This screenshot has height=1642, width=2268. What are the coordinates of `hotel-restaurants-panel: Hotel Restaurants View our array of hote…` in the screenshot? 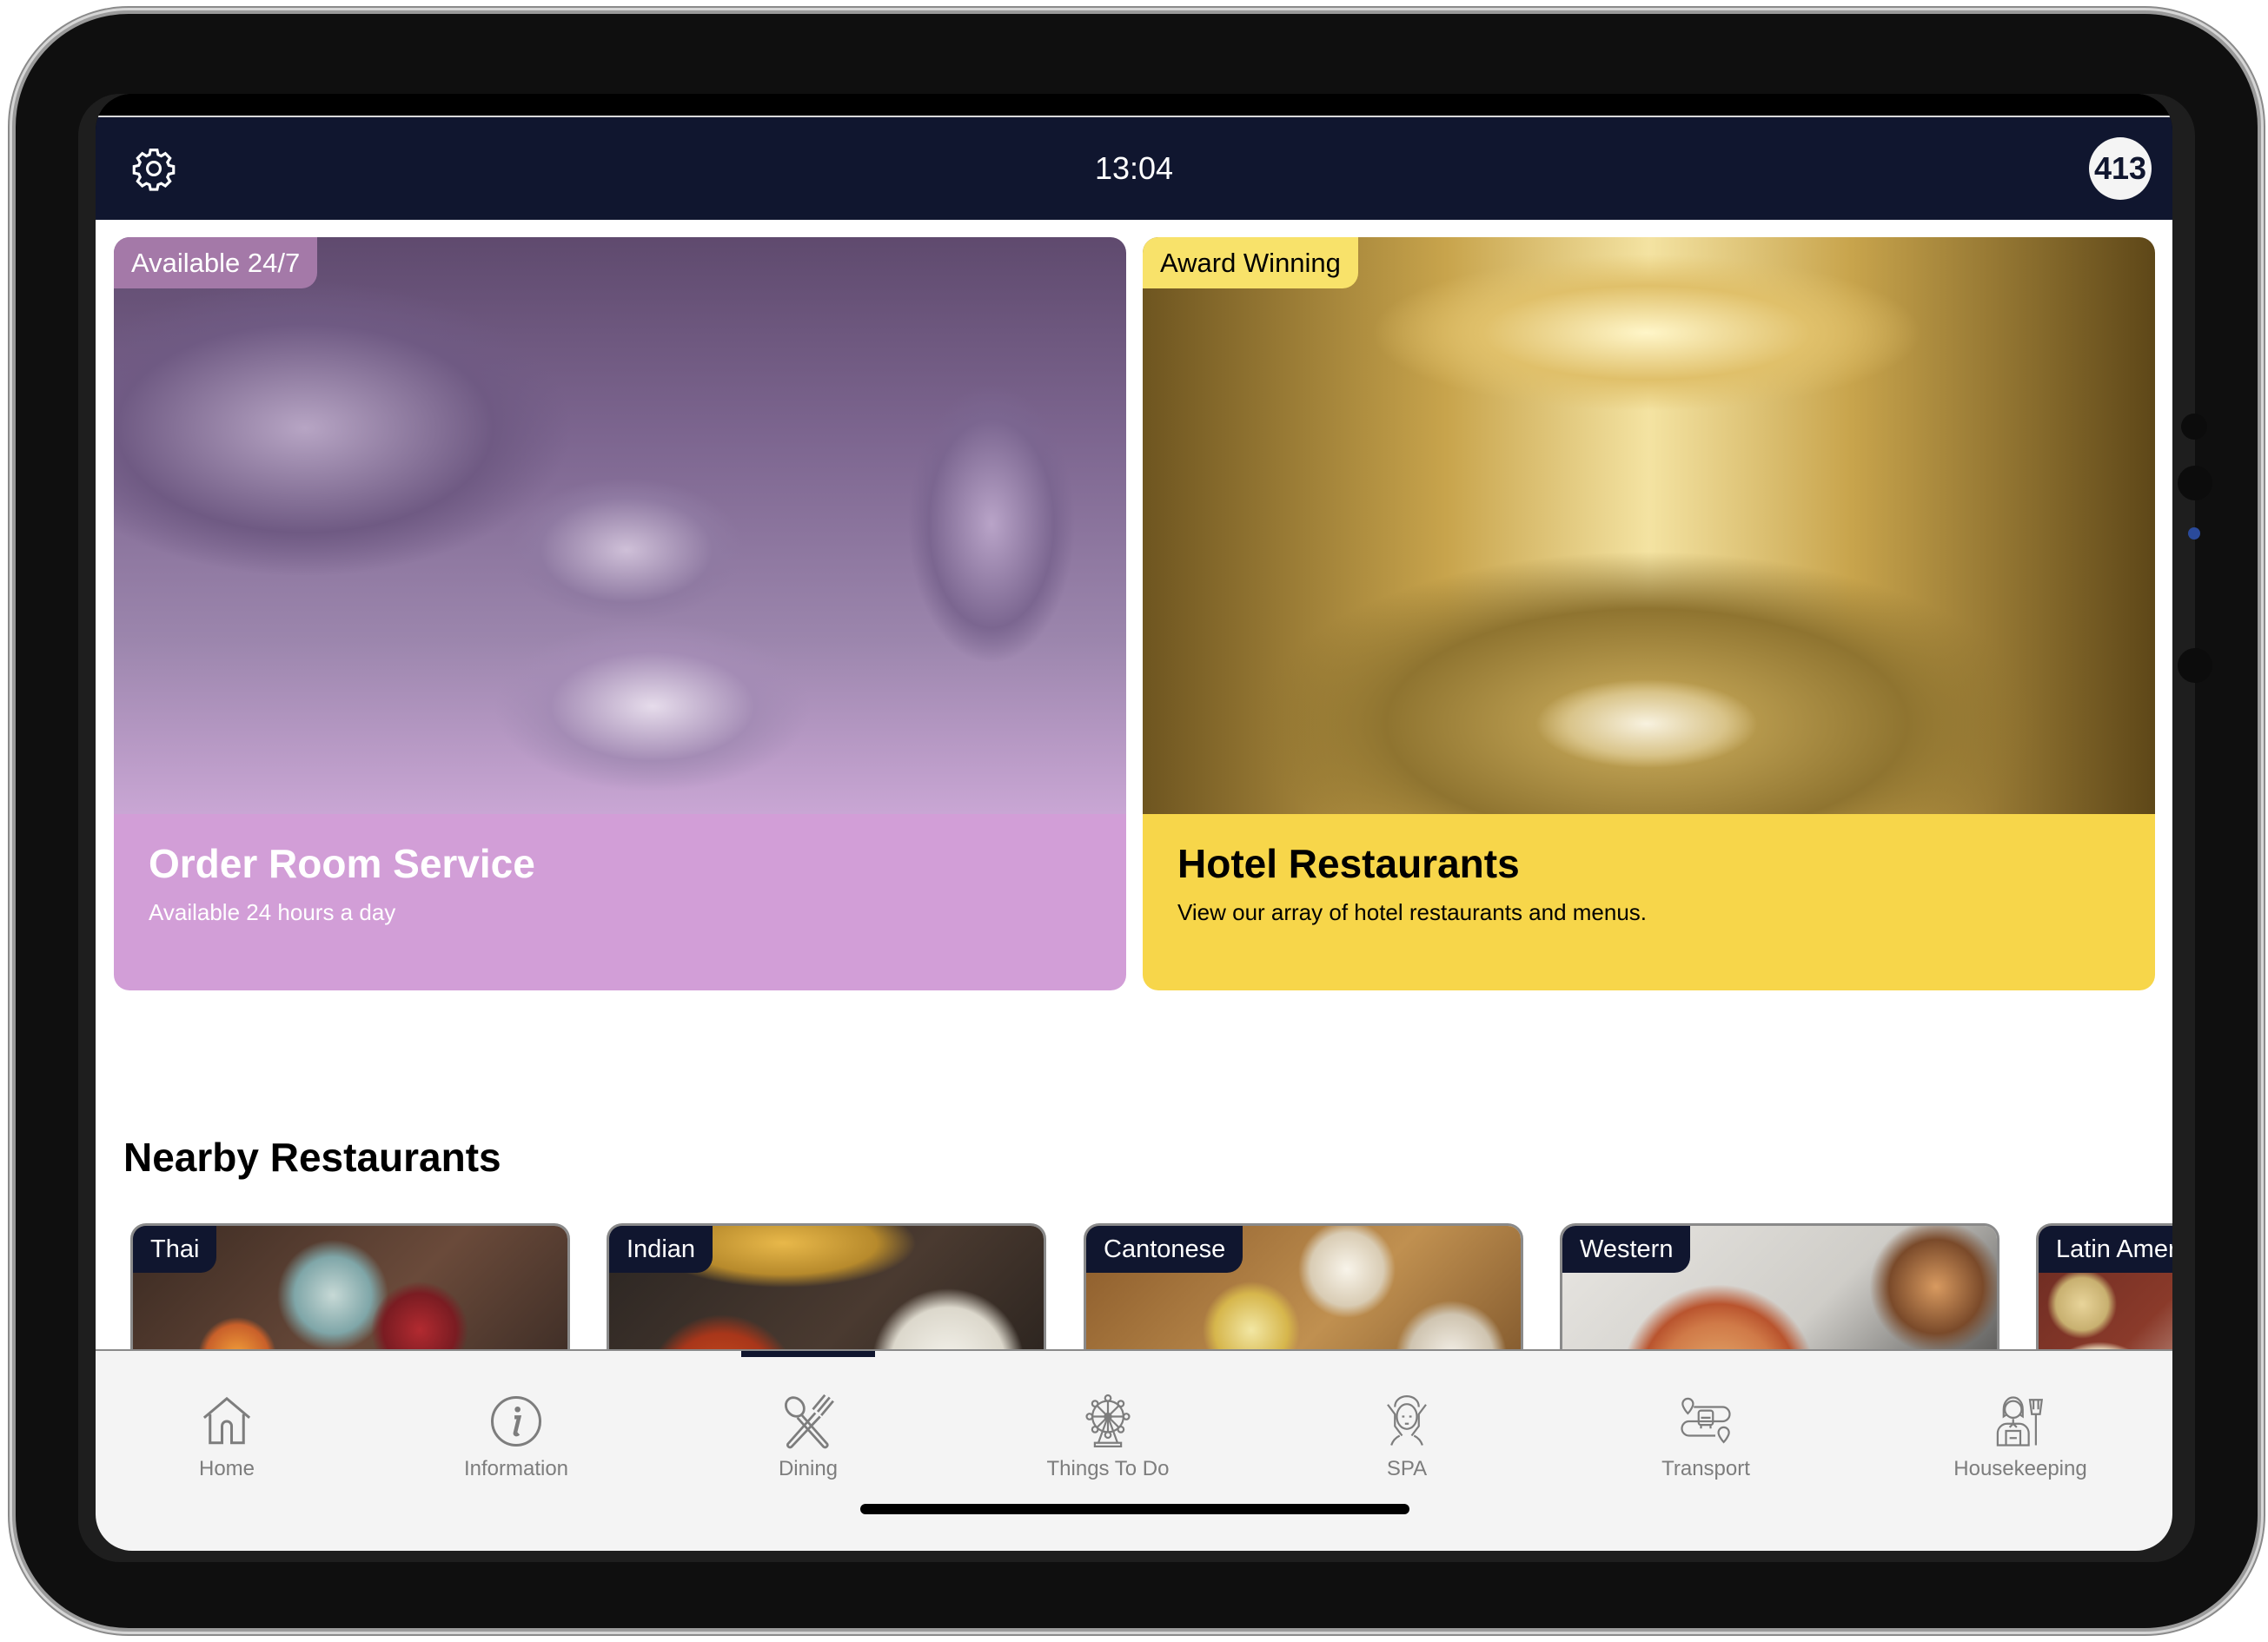 It's located at (1649, 902).